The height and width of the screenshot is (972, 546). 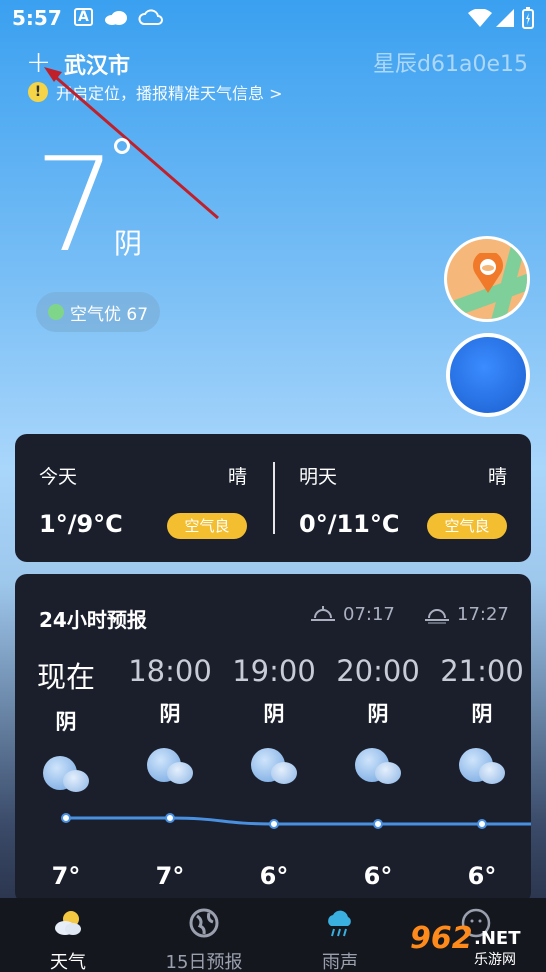 I want to click on watermark-text: 星辰d61a0e15, so click(x=450, y=64).